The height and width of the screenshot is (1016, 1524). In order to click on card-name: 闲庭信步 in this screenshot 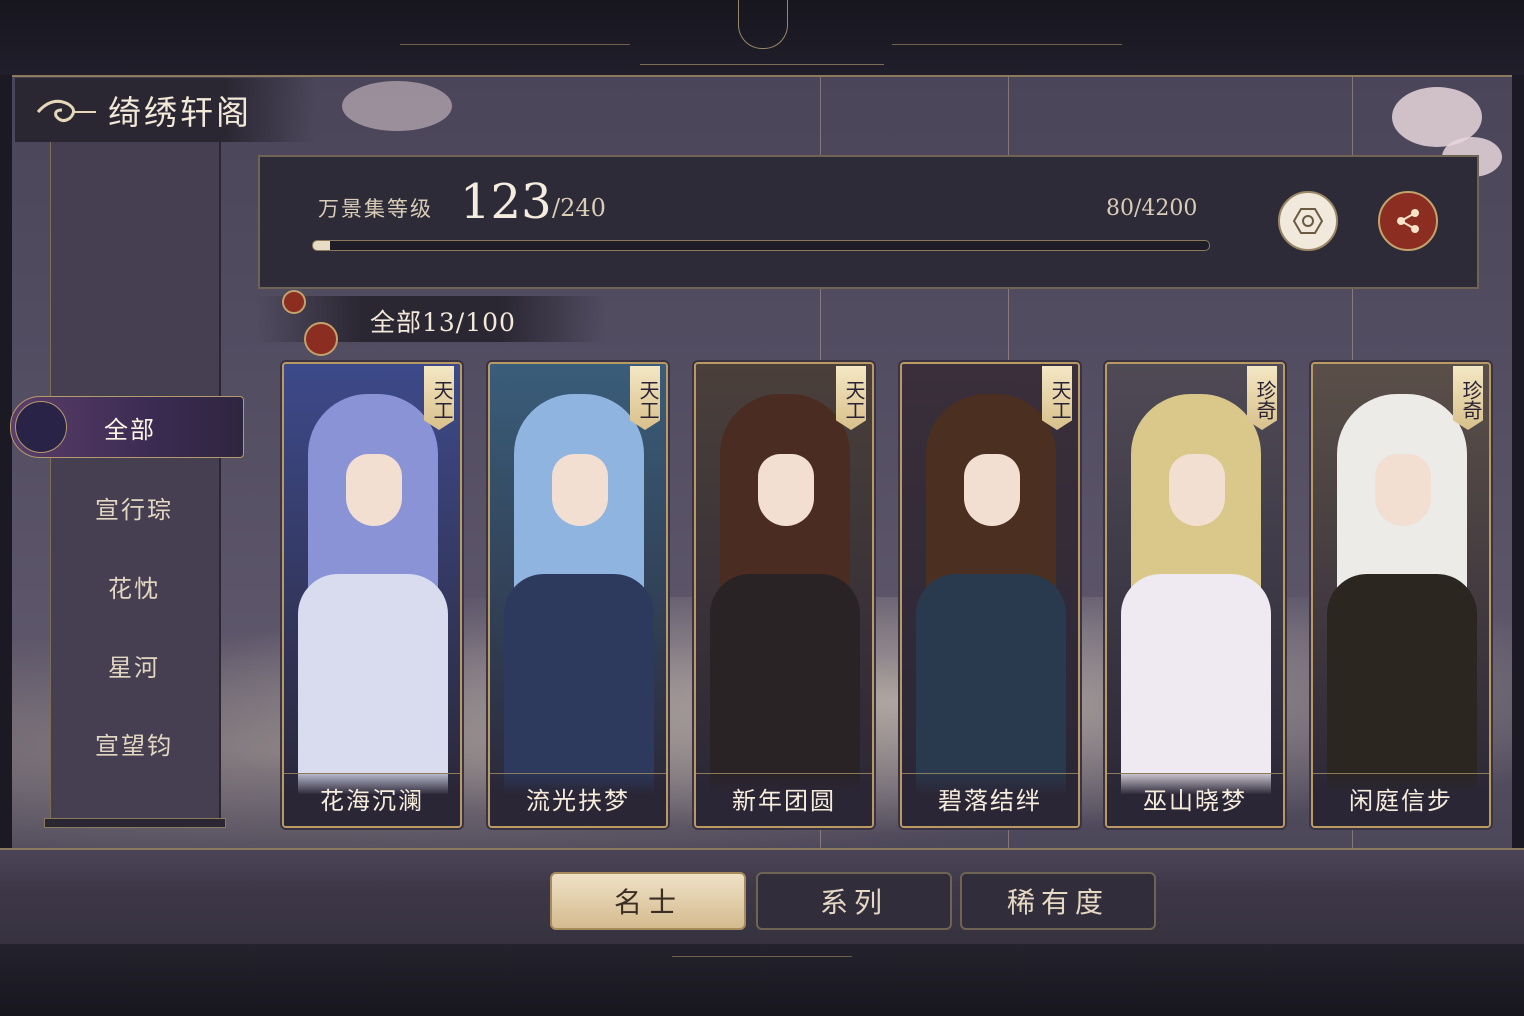, I will do `click(1401, 801)`.